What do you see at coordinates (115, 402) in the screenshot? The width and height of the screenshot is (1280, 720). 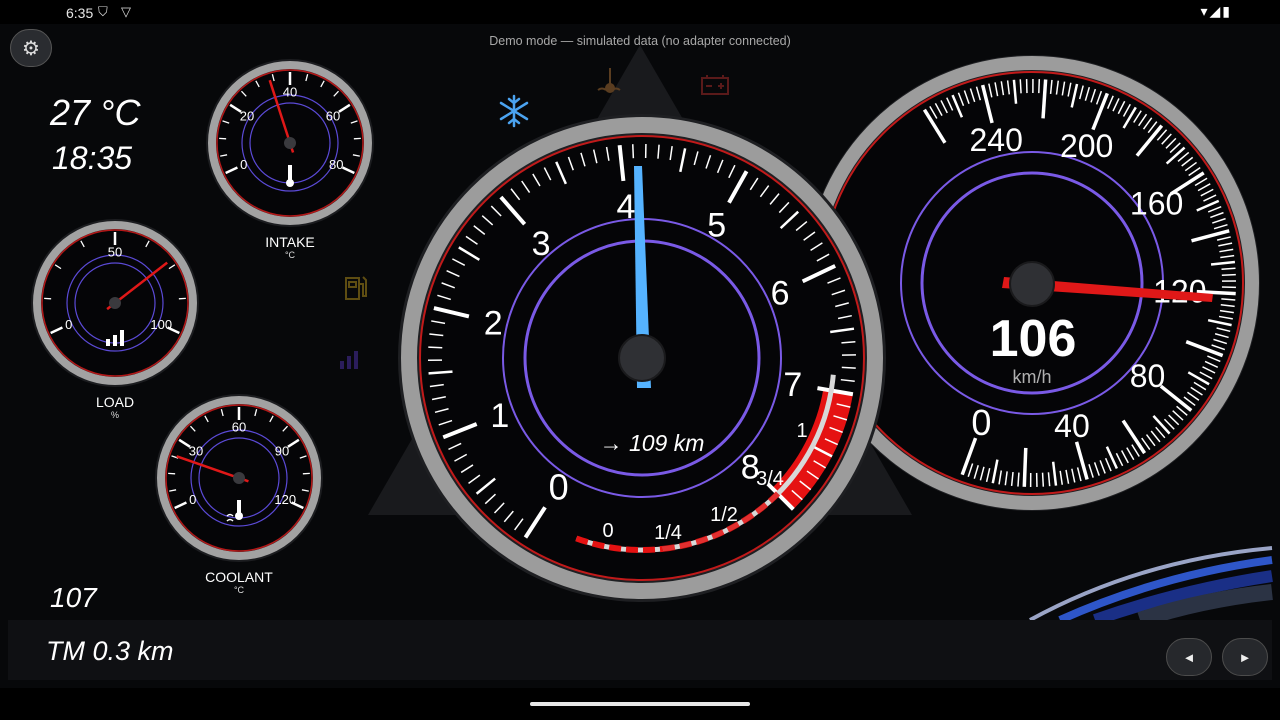 I see `gauge-title: LOAD` at bounding box center [115, 402].